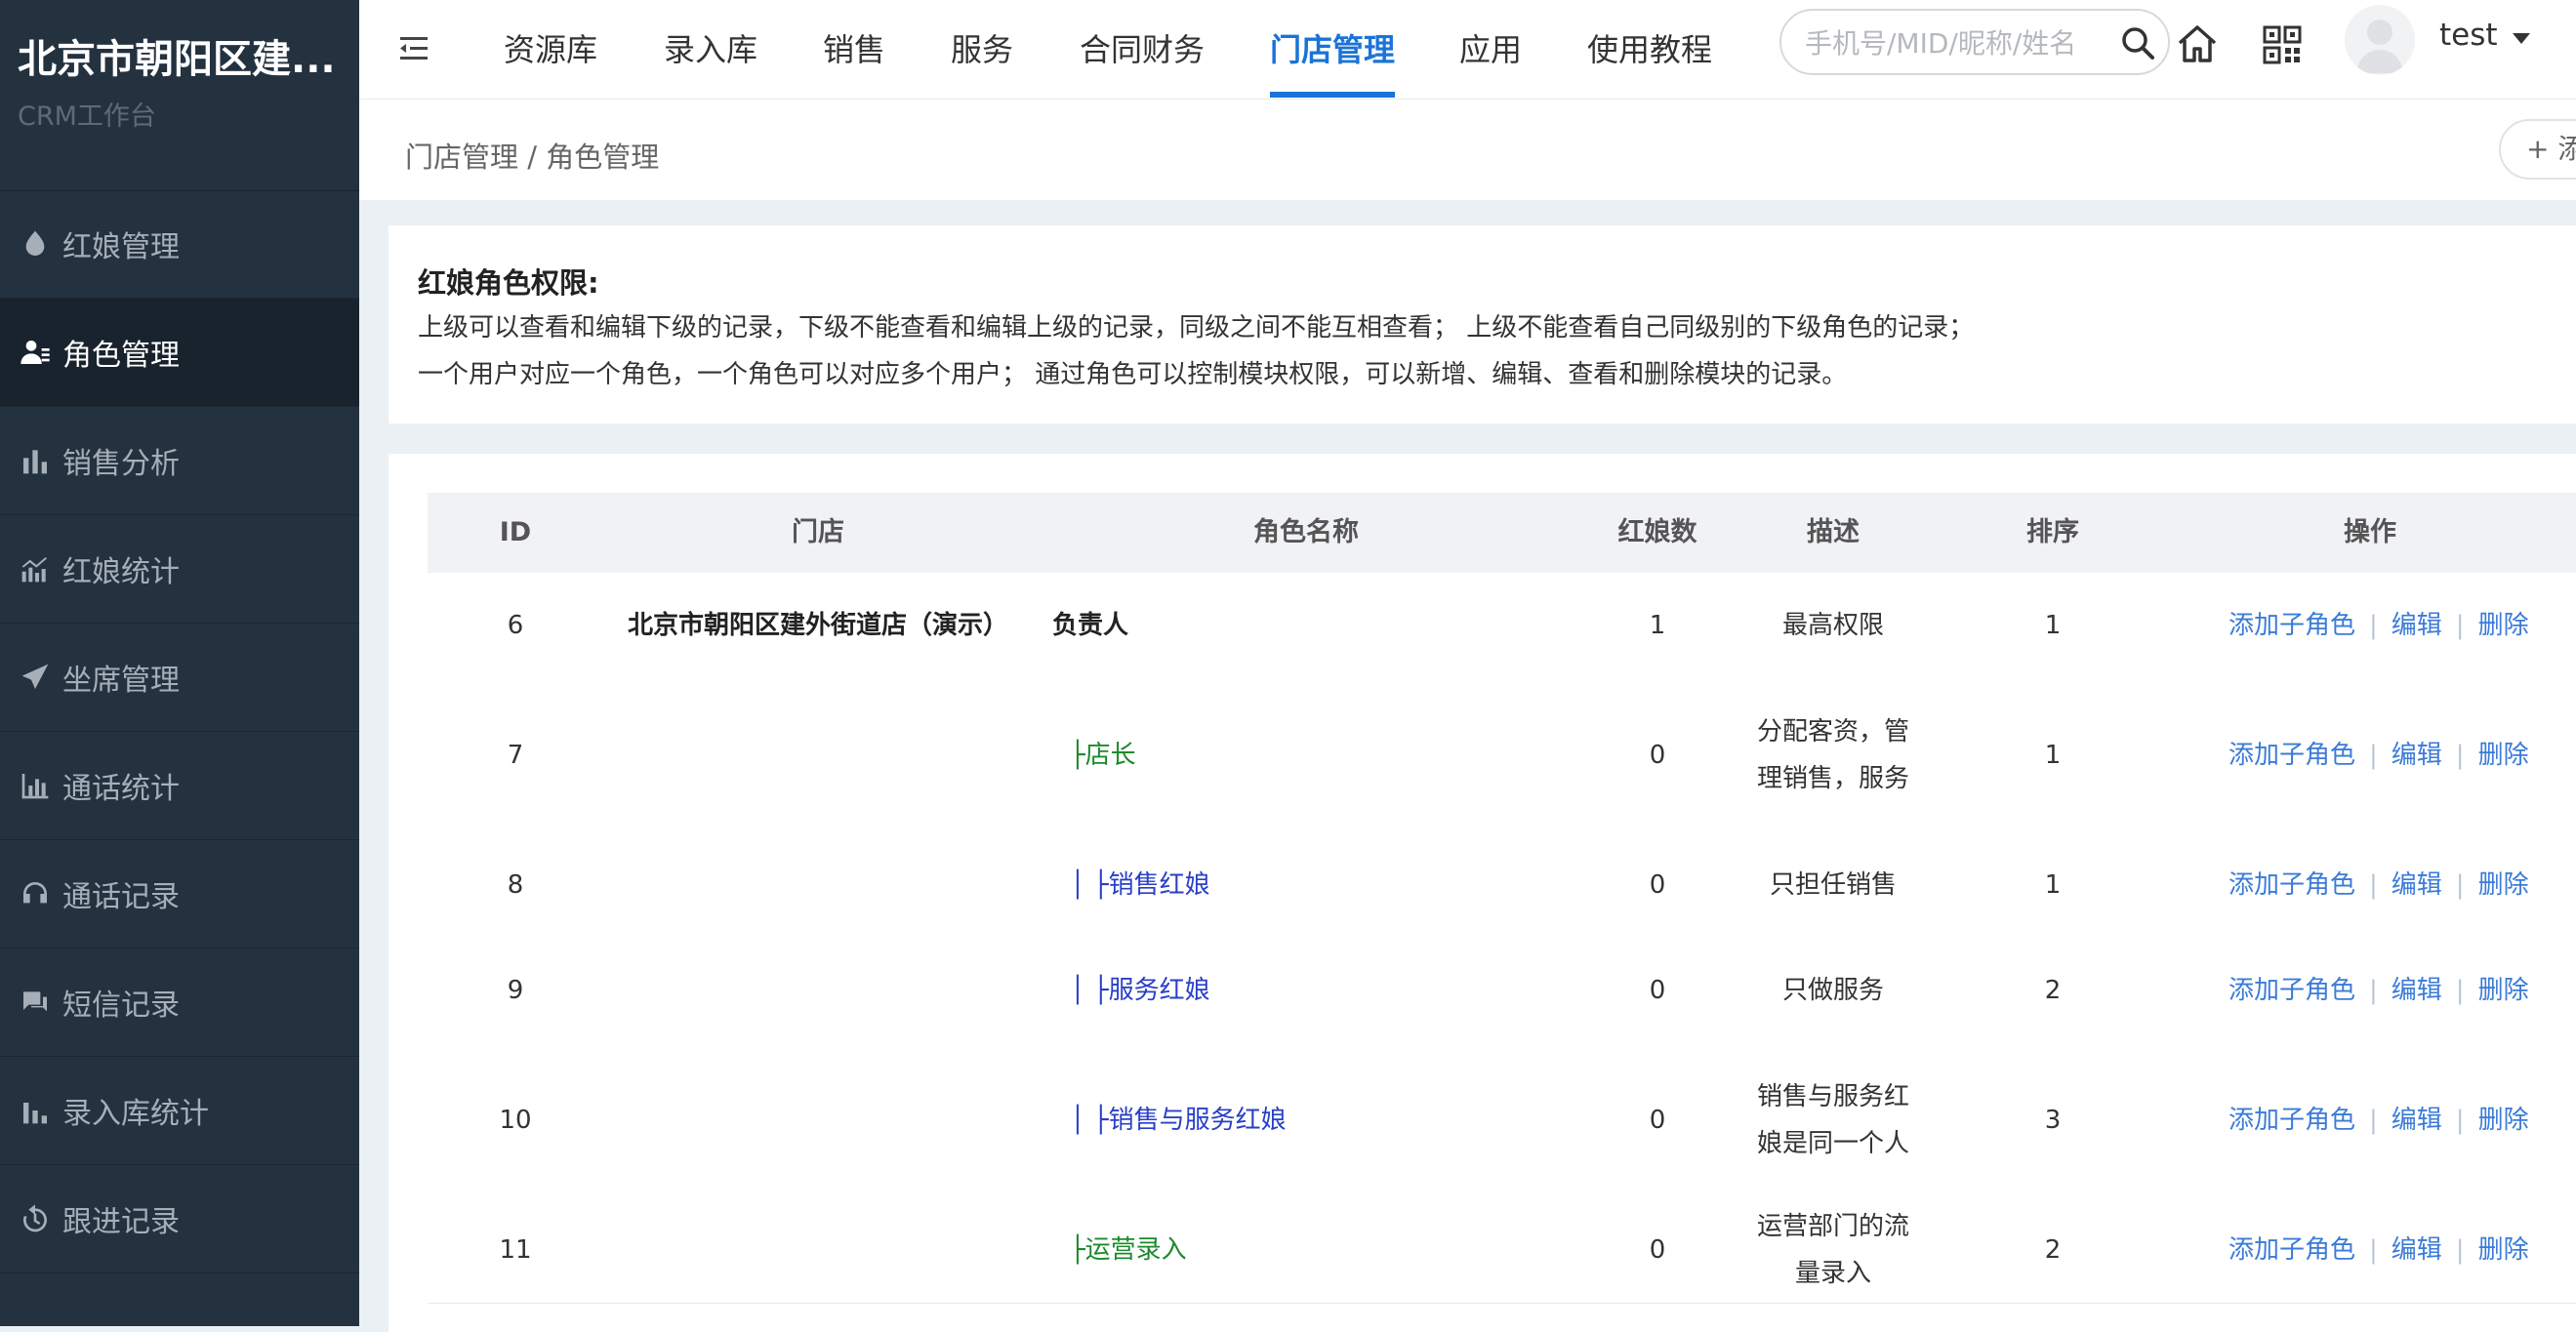 This screenshot has width=2576, height=1332. I want to click on cell-id: 11, so click(515, 1250).